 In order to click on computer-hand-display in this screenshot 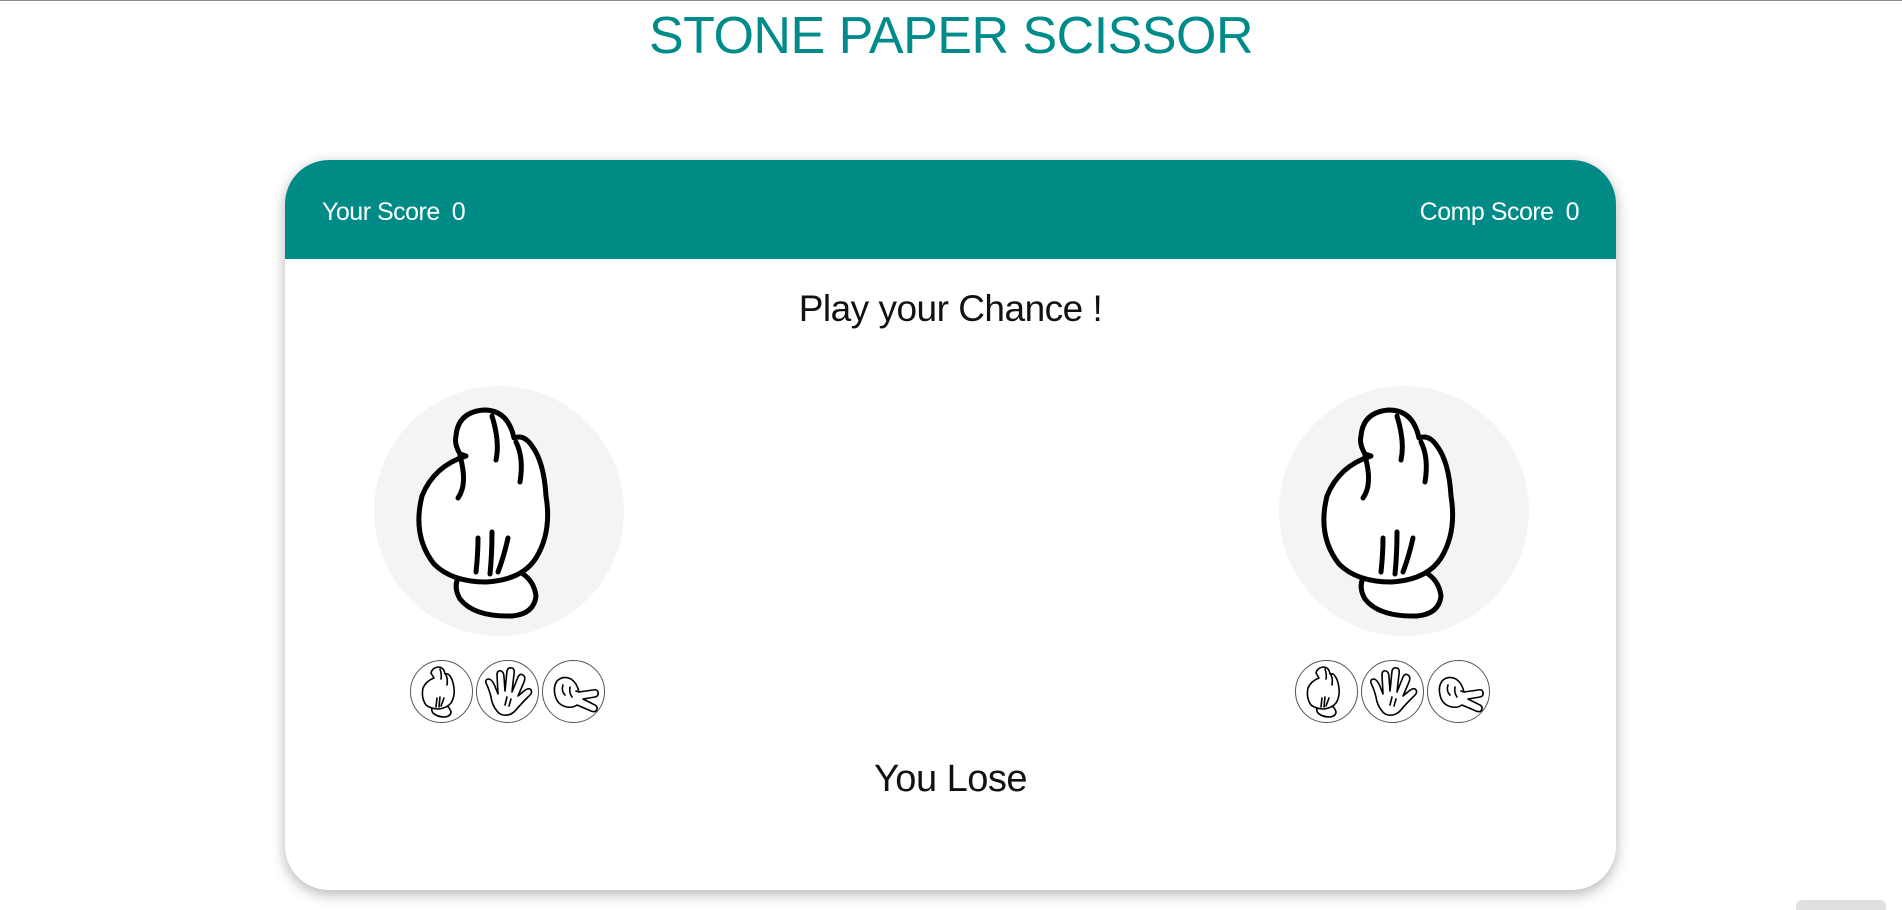, I will do `click(1404, 511)`.